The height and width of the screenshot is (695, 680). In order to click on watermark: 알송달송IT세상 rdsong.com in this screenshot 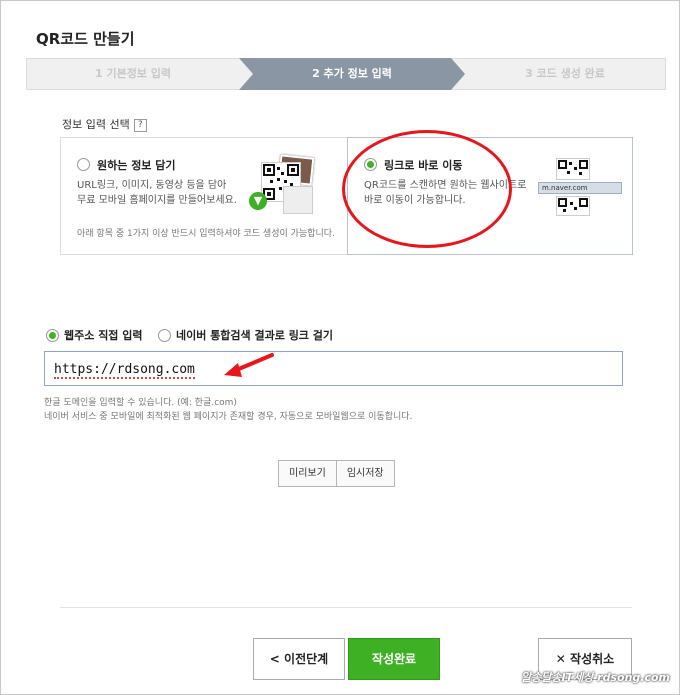, I will do `click(595, 677)`.